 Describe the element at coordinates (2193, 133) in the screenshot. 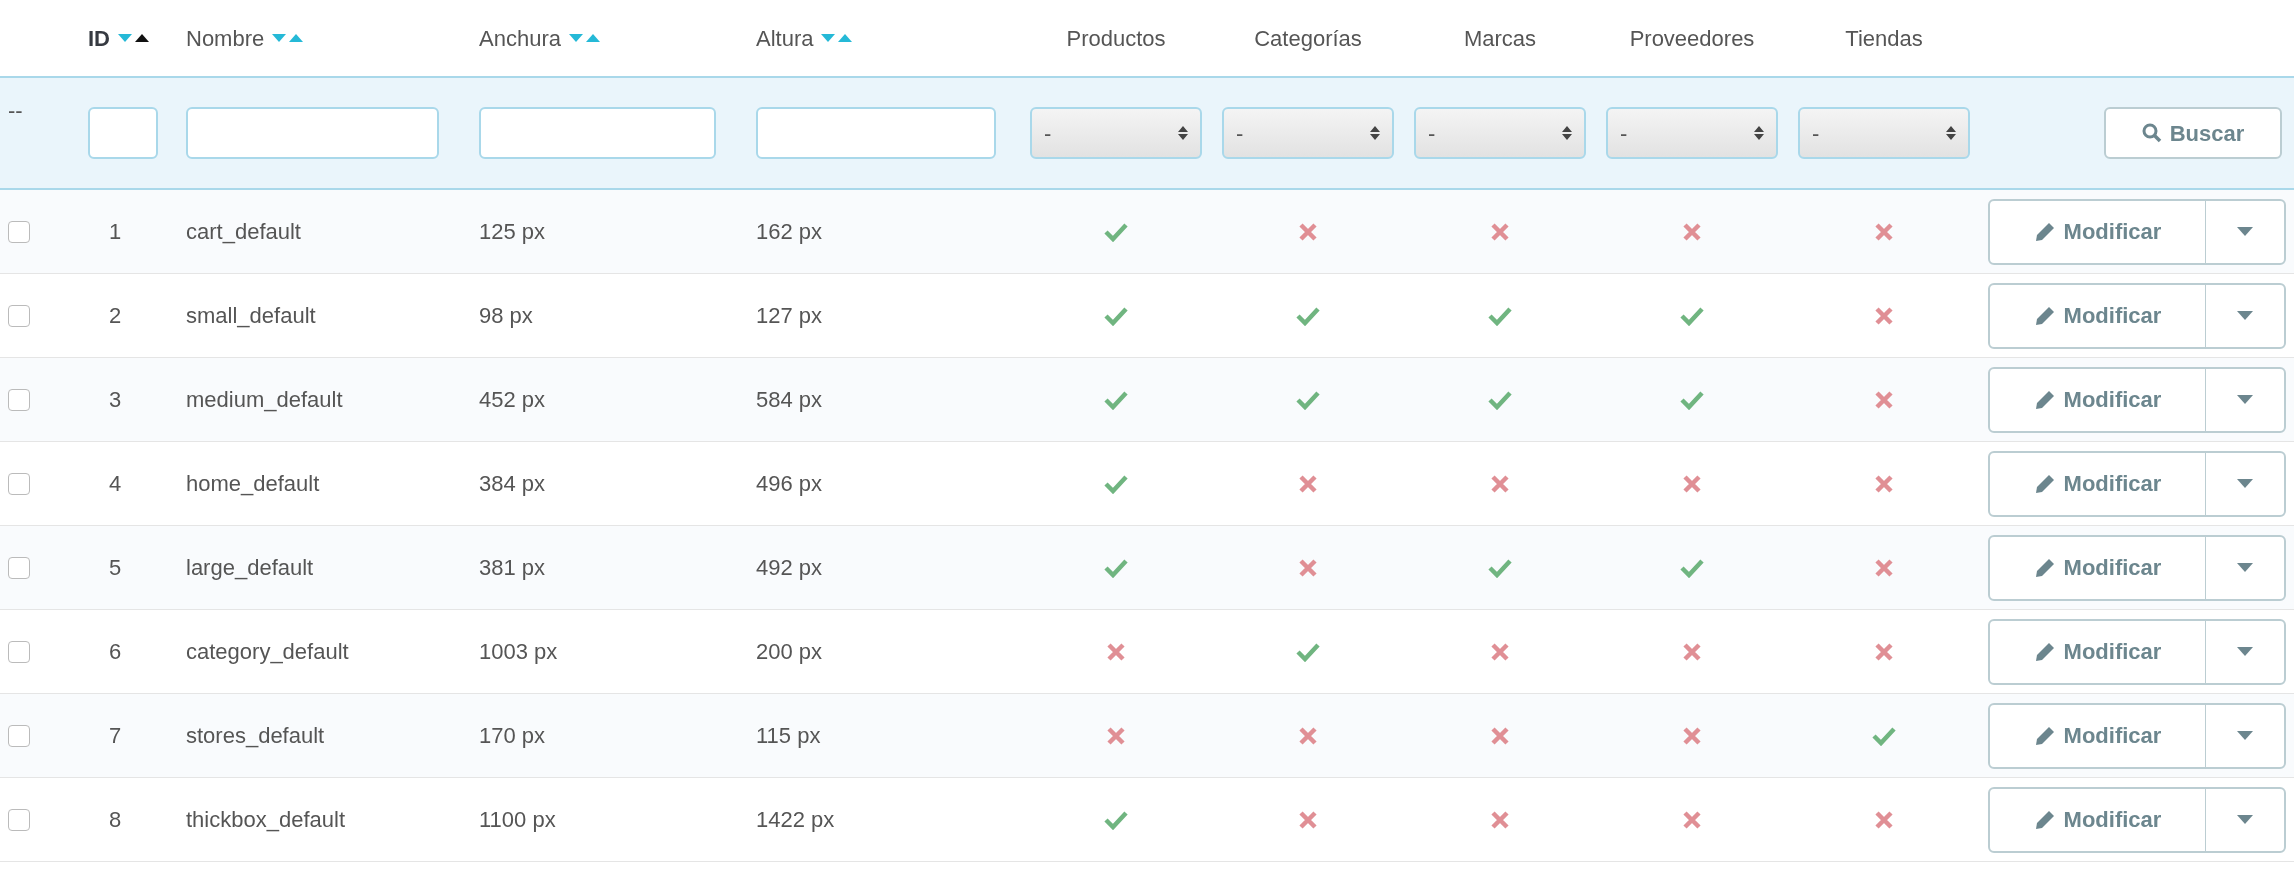

I see `search-button: Buscar` at that location.